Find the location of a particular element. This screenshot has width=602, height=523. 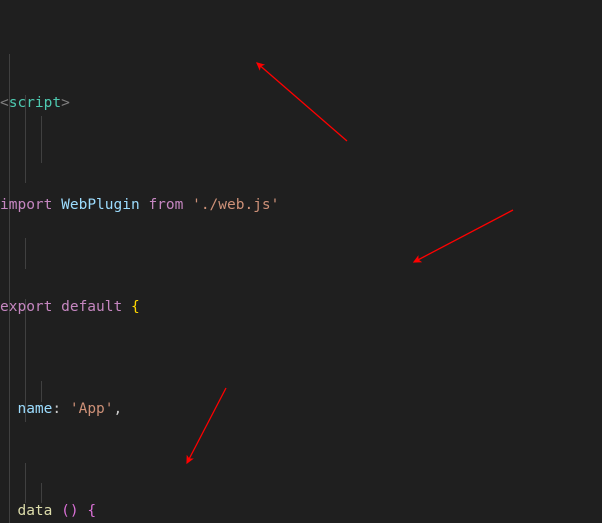

code-line: data () { is located at coordinates (301, 511).